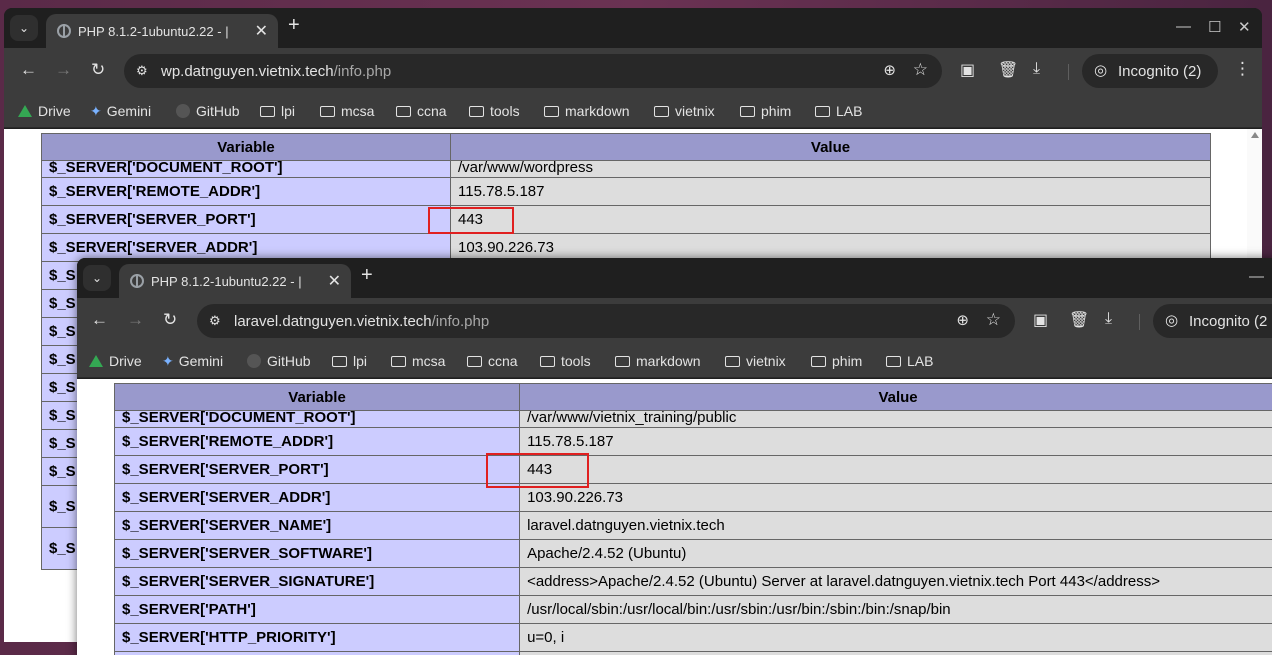 This screenshot has width=1272, height=655. I want to click on scroll-up-arrow-icon, so click(1255, 135).